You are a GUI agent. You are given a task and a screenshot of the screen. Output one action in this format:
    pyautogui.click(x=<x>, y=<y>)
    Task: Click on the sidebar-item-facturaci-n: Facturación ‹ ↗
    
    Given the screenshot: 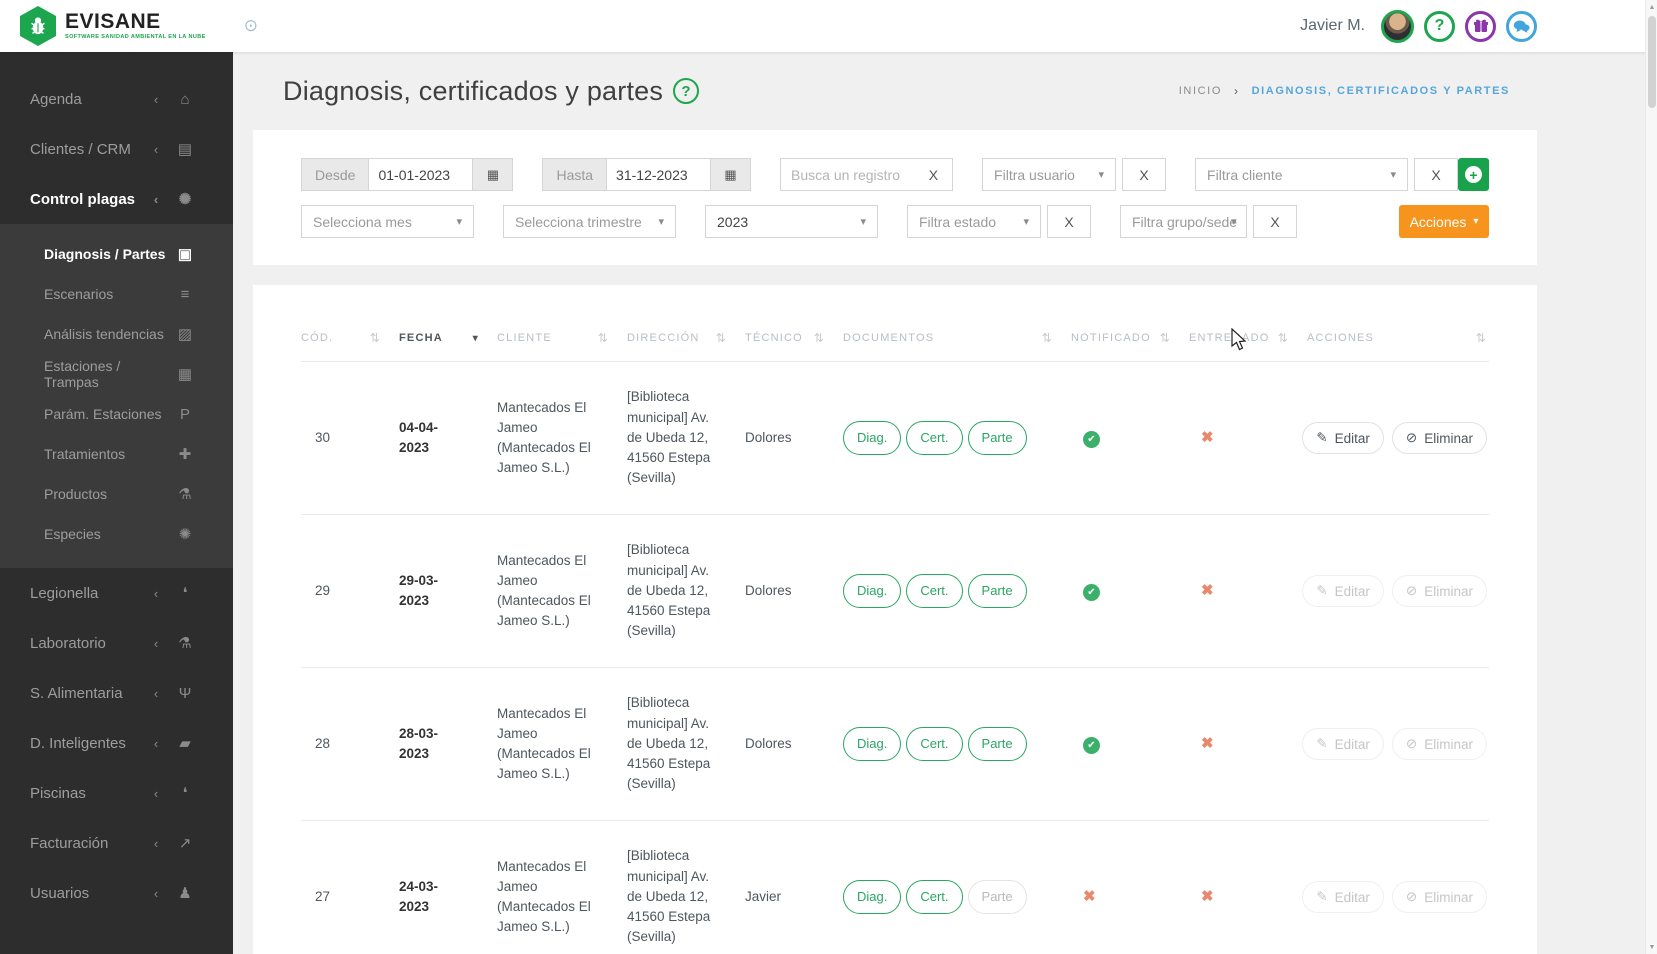 What is the action you would take?
    pyautogui.click(x=116, y=843)
    